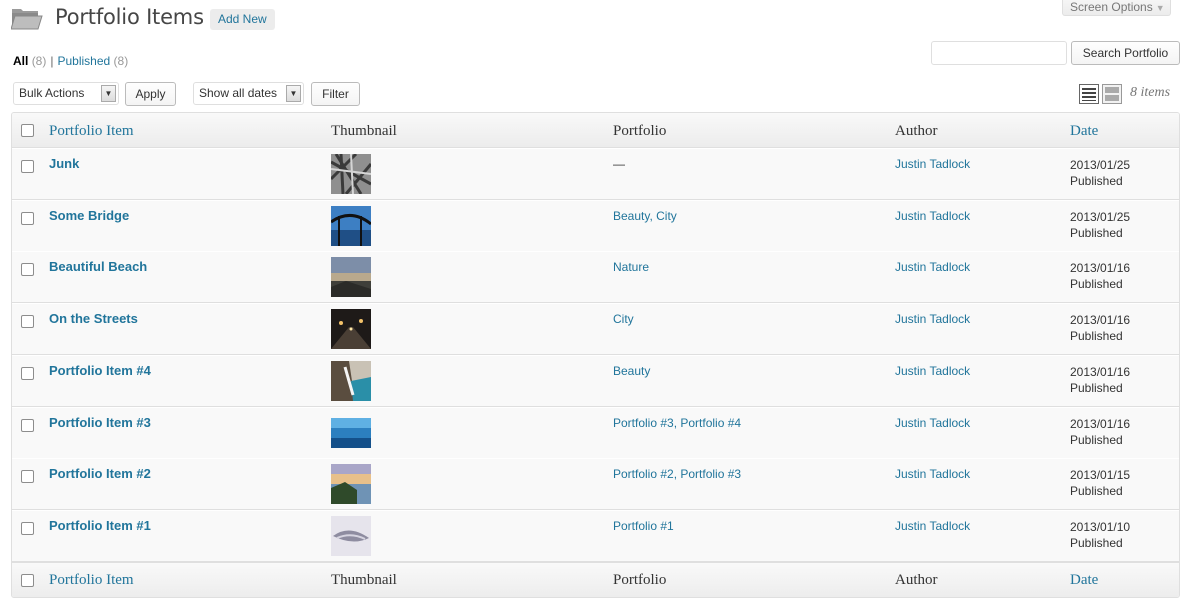  I want to click on column-header-portfolio-item: Portfolio Item, so click(91, 131).